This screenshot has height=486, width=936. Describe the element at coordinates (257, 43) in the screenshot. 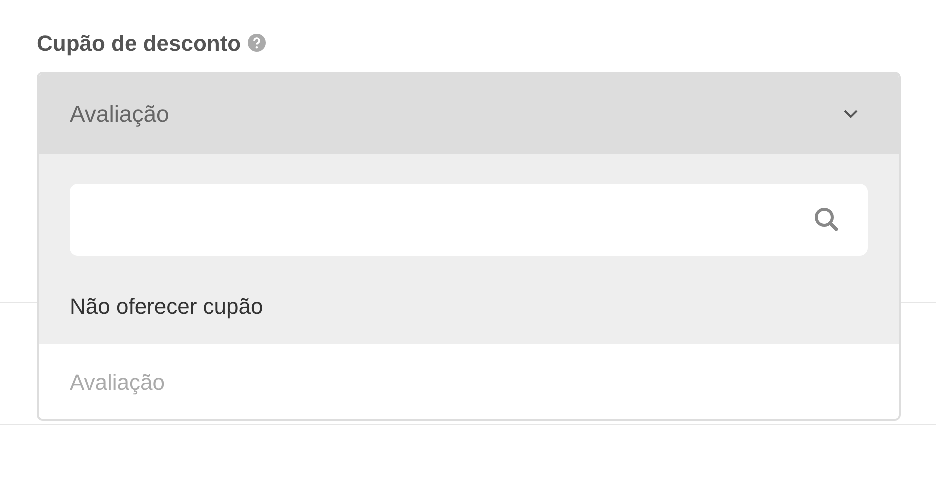

I see `help-icon` at that location.